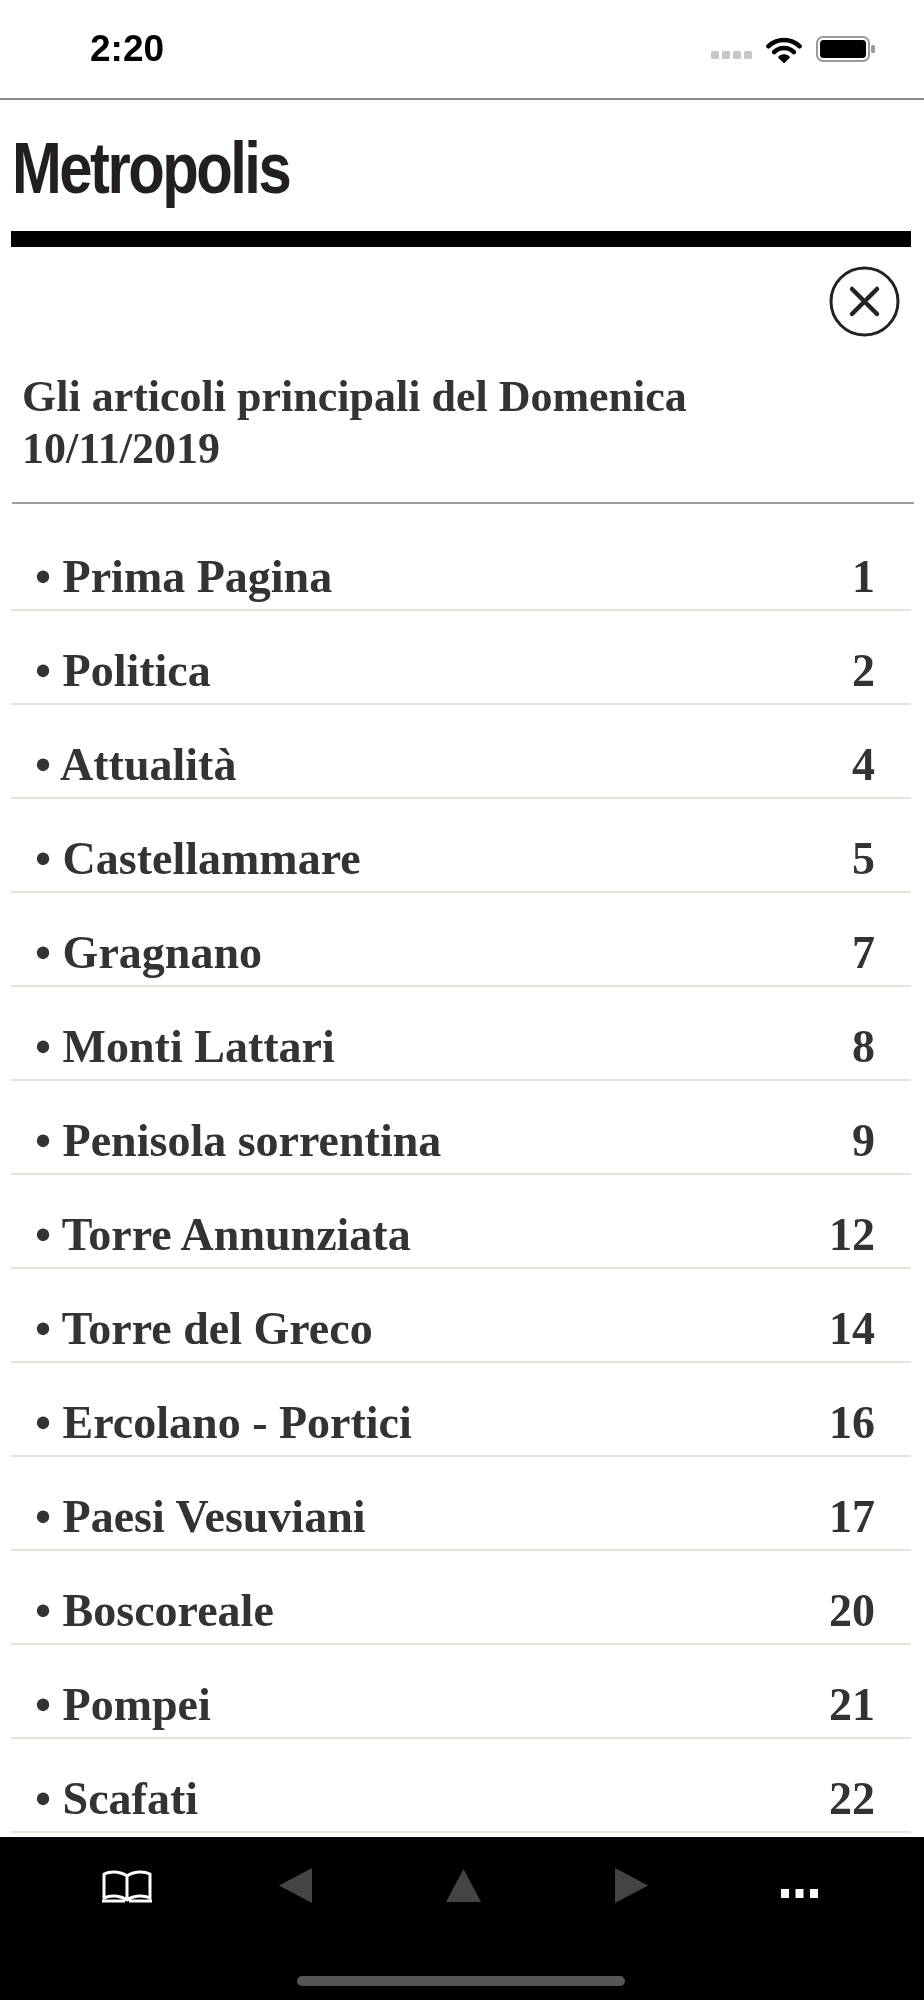  What do you see at coordinates (852, 1423) in the screenshot?
I see `page-number: 16` at bounding box center [852, 1423].